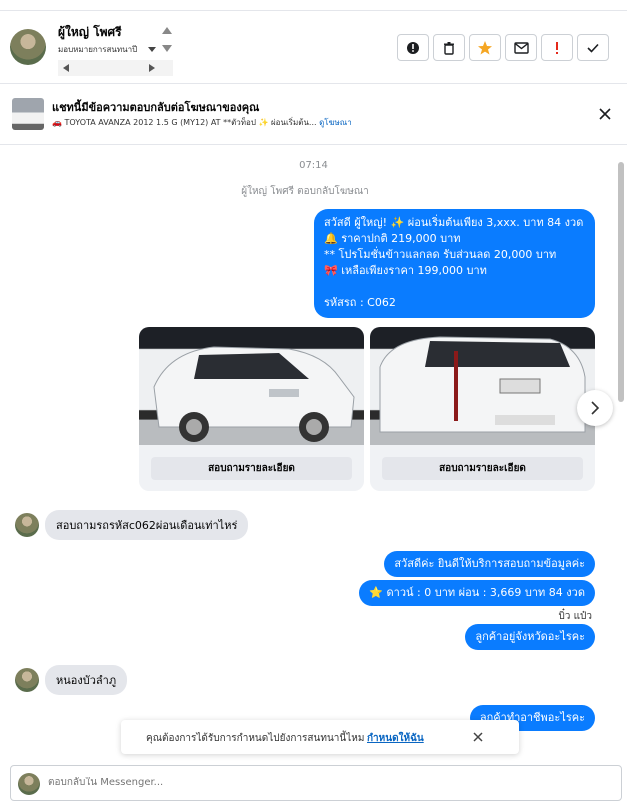 The height and width of the screenshot is (801, 627). Describe the element at coordinates (575, 616) in the screenshot. I see `seen-by-label: บิ๋ว แป๋ว` at that location.